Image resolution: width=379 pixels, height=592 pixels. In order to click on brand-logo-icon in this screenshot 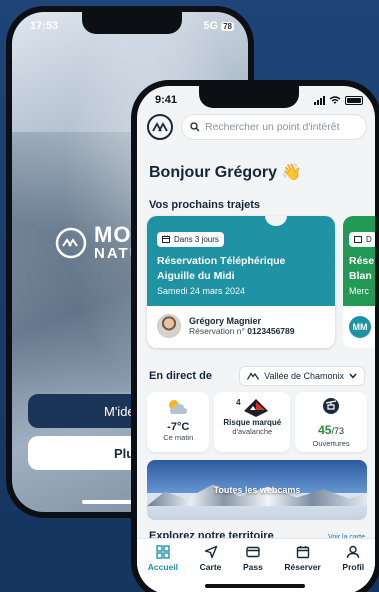, I will do `click(71, 242)`.